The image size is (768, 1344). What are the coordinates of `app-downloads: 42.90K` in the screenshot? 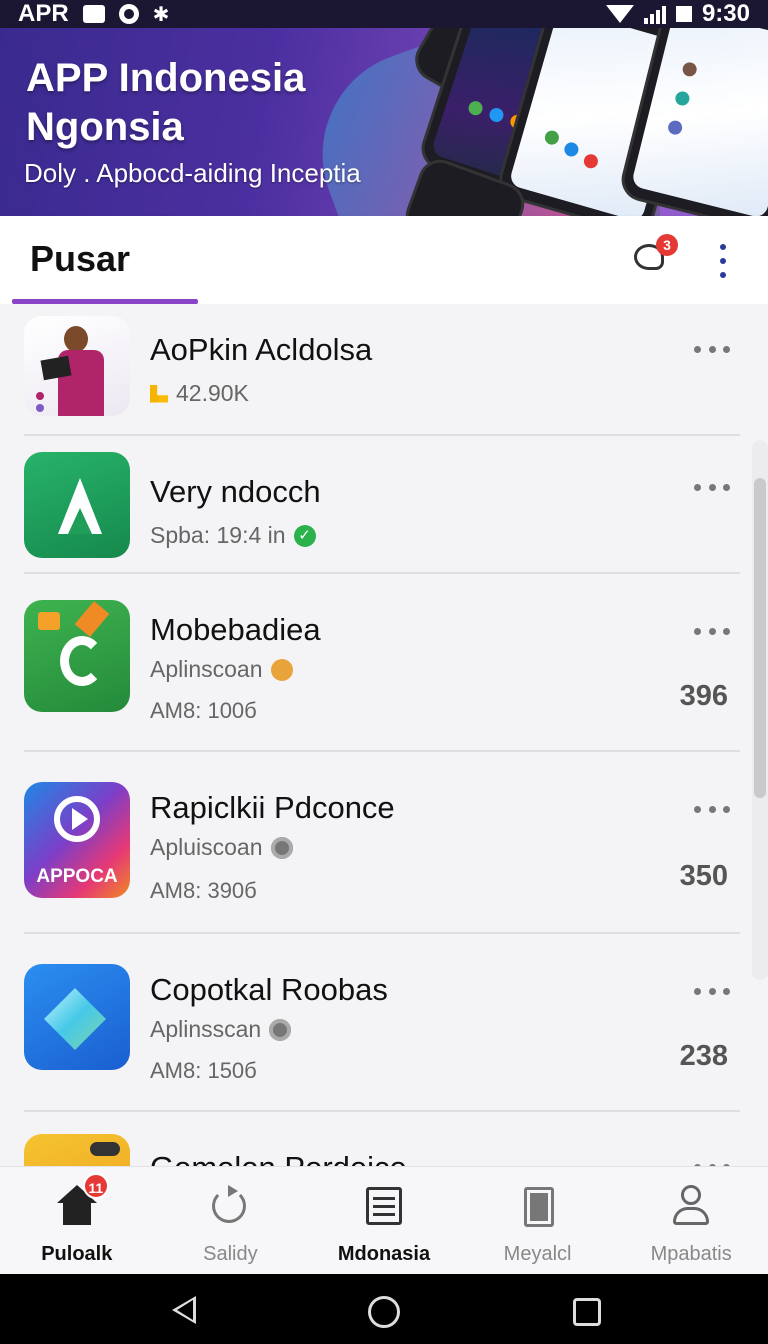 It's located at (199, 393).